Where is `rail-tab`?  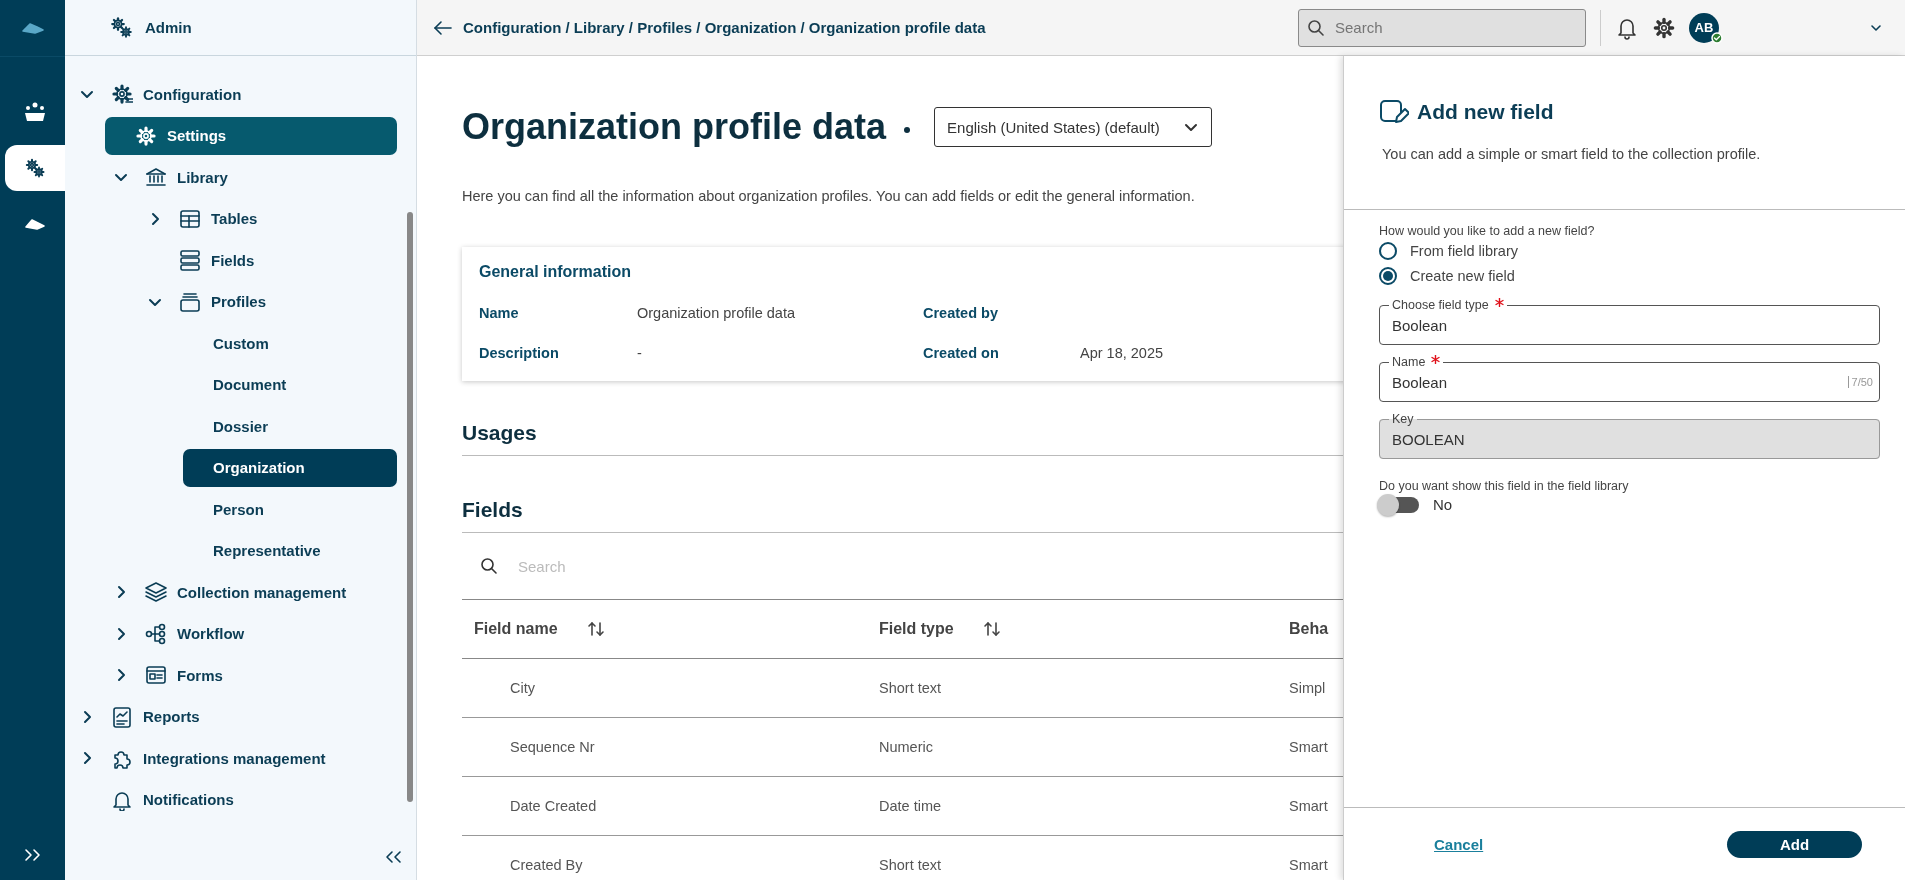
rail-tab is located at coordinates (35, 168).